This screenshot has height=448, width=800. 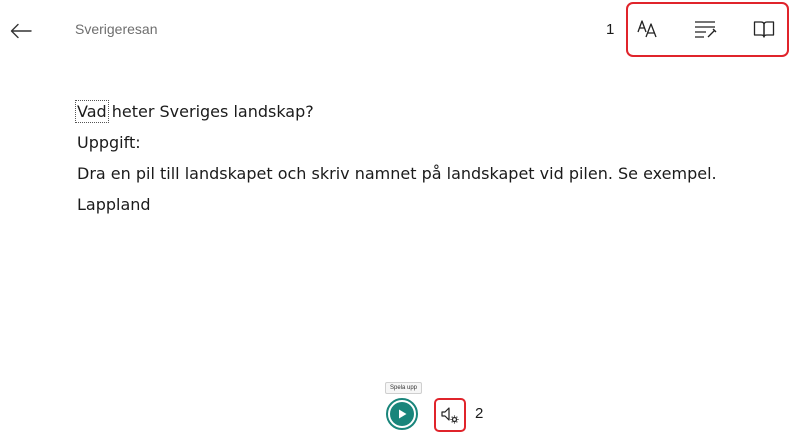 I want to click on text-preferences-button, so click(x=648, y=29).